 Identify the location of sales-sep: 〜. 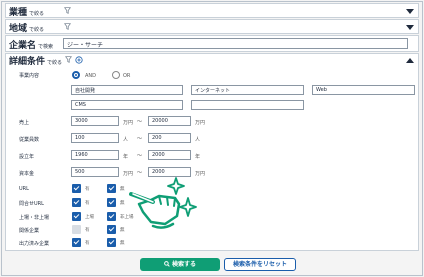
(140, 122).